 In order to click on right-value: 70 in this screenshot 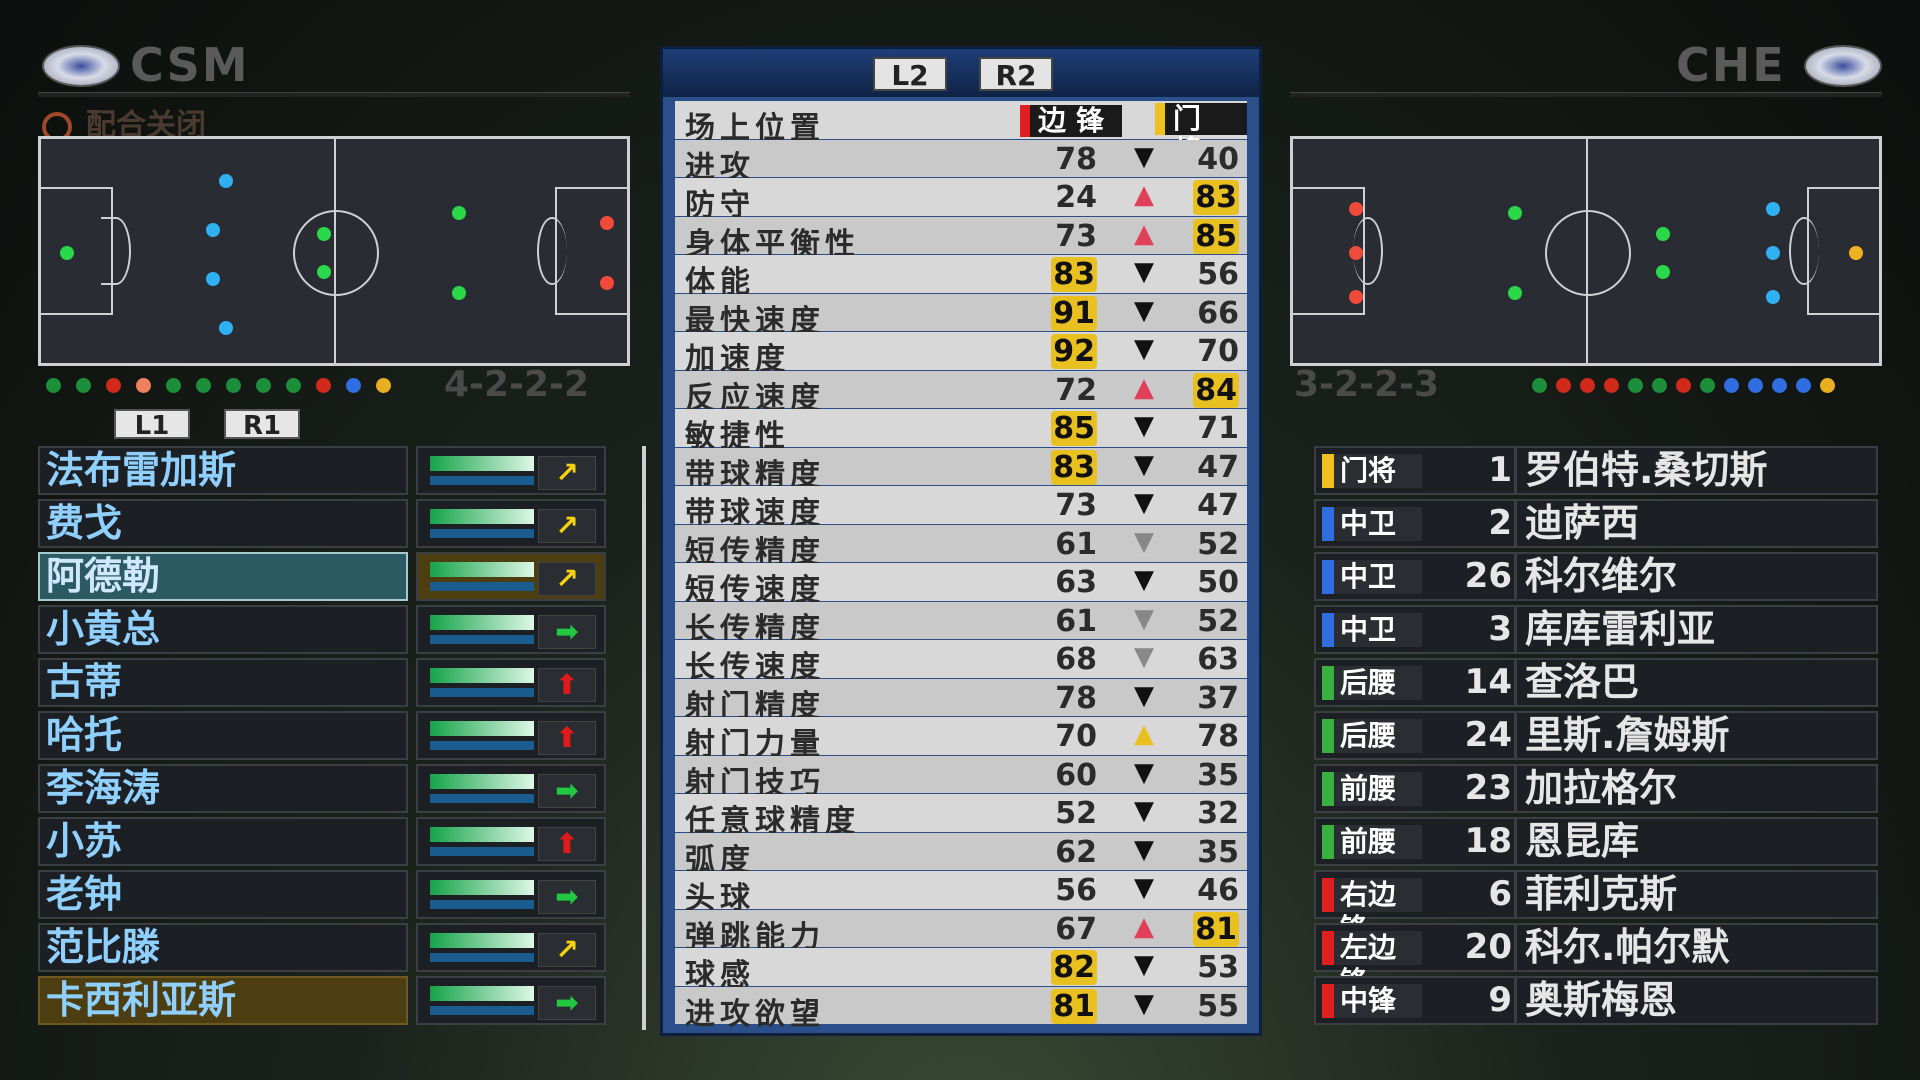, I will do `click(1218, 351)`.